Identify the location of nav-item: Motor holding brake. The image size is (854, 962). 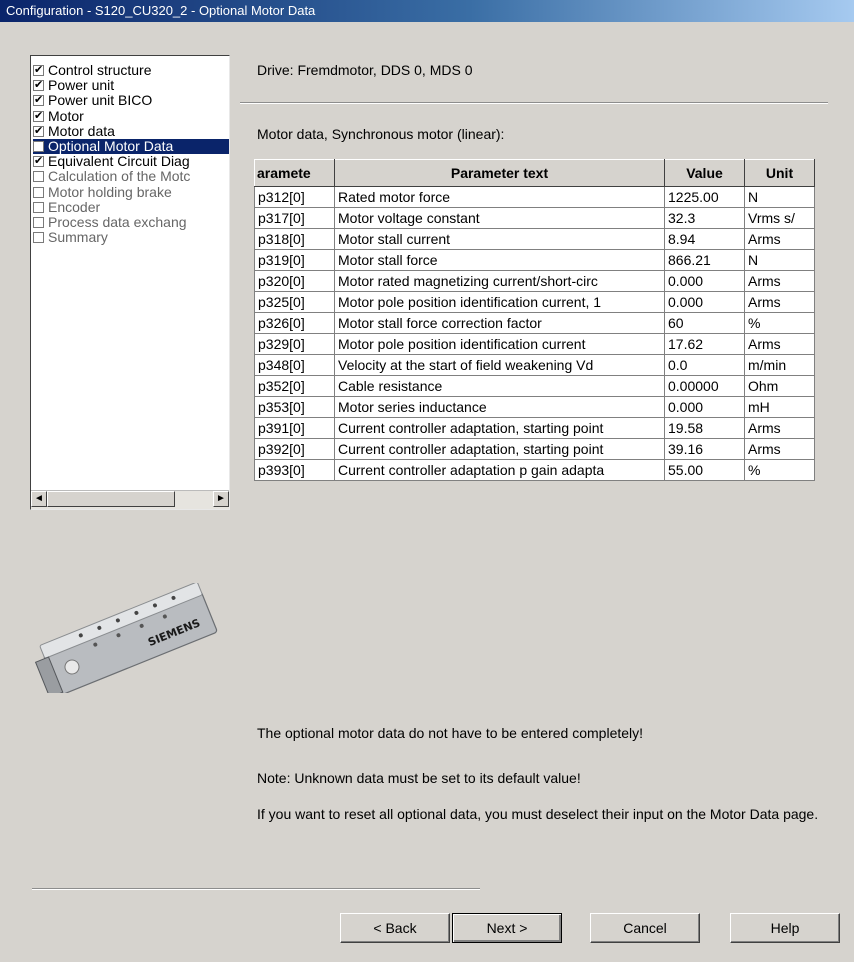
(131, 192).